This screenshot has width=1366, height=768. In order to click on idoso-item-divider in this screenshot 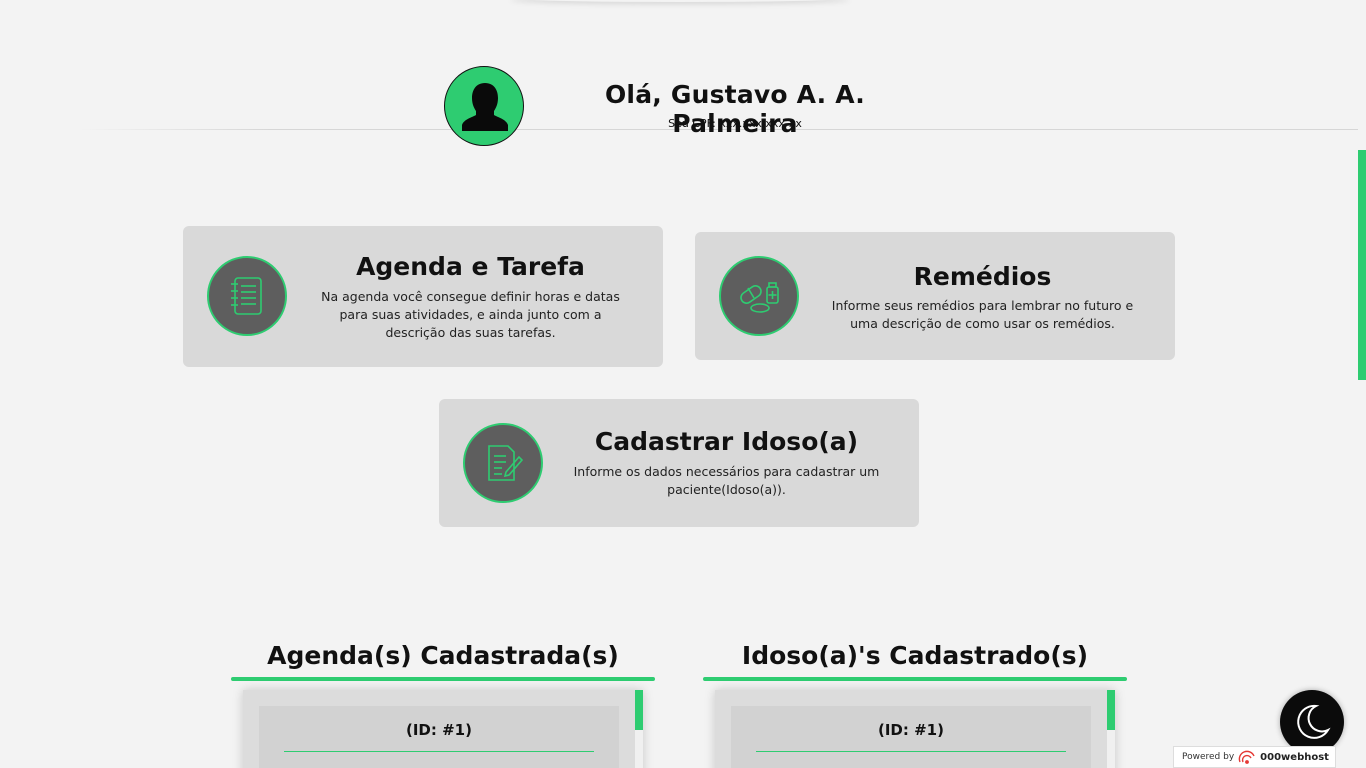, I will do `click(911, 751)`.